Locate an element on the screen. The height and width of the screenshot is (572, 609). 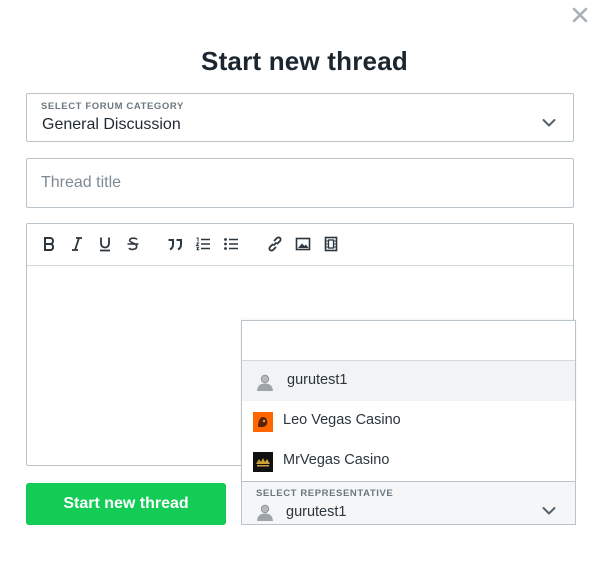
representative-select: SELECT REPRESENTATIVE gurutest1 is located at coordinates (408, 503).